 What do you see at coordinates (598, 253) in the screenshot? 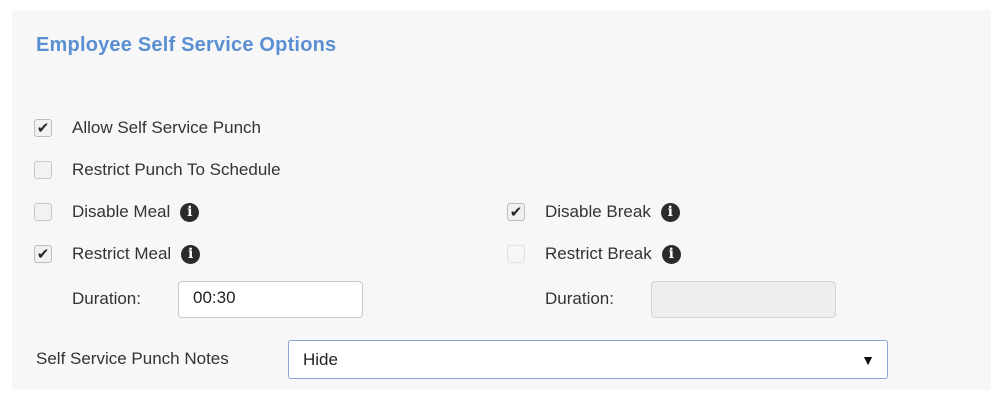
I see `restrict-break-label: Restrict Break` at bounding box center [598, 253].